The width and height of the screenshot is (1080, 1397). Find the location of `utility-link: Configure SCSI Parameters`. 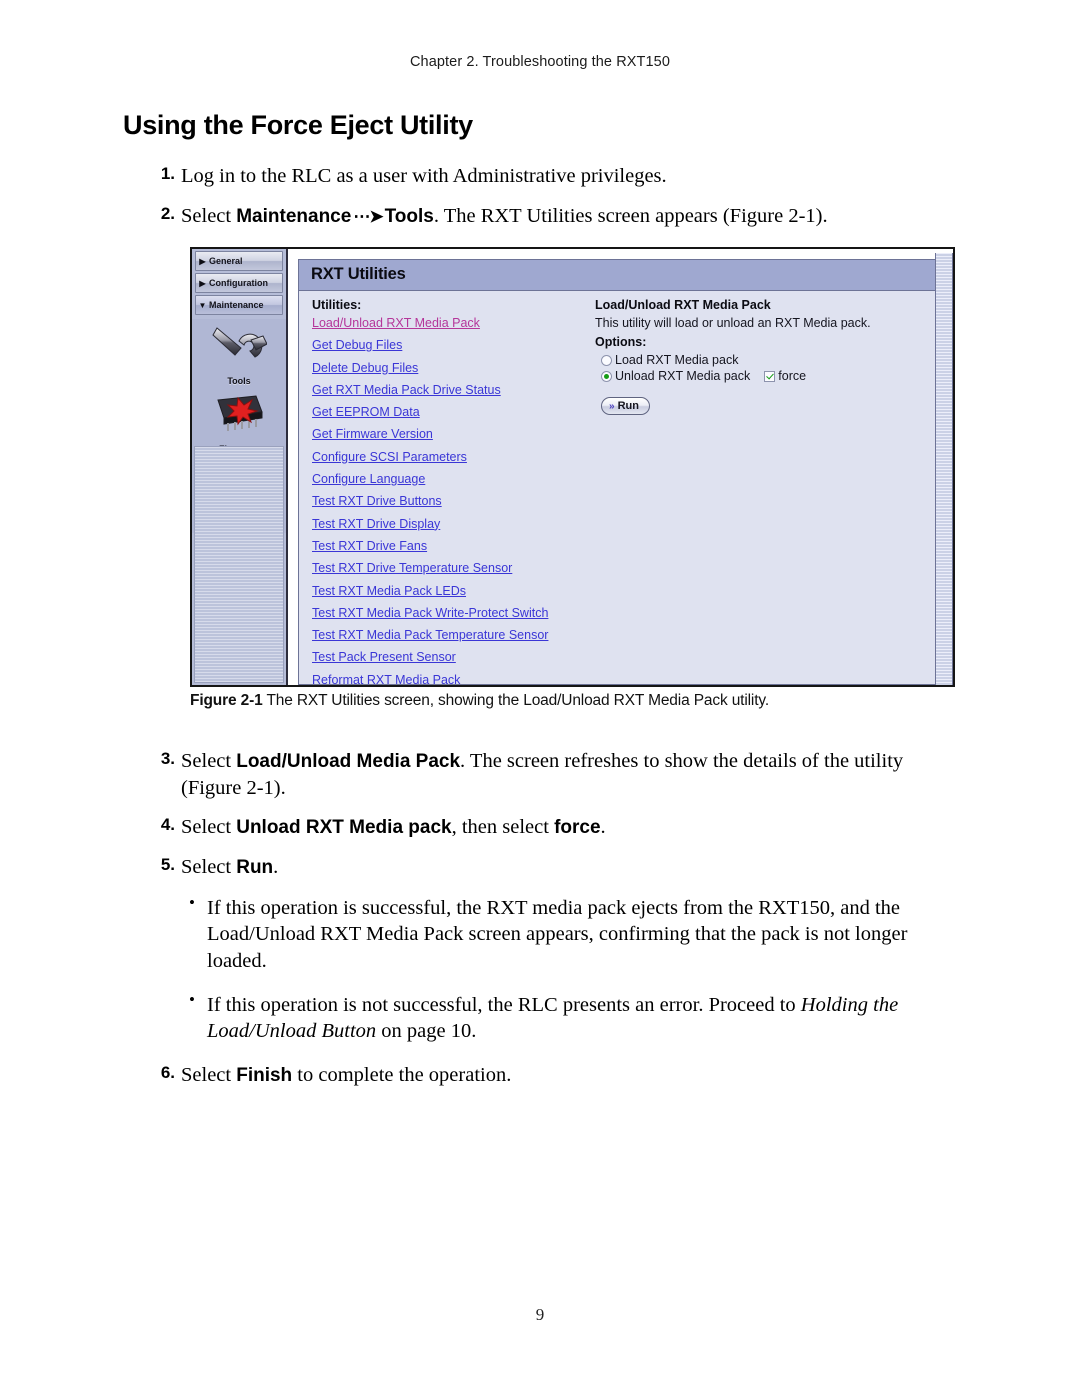

utility-link: Configure SCSI Parameters is located at coordinates (451, 457).